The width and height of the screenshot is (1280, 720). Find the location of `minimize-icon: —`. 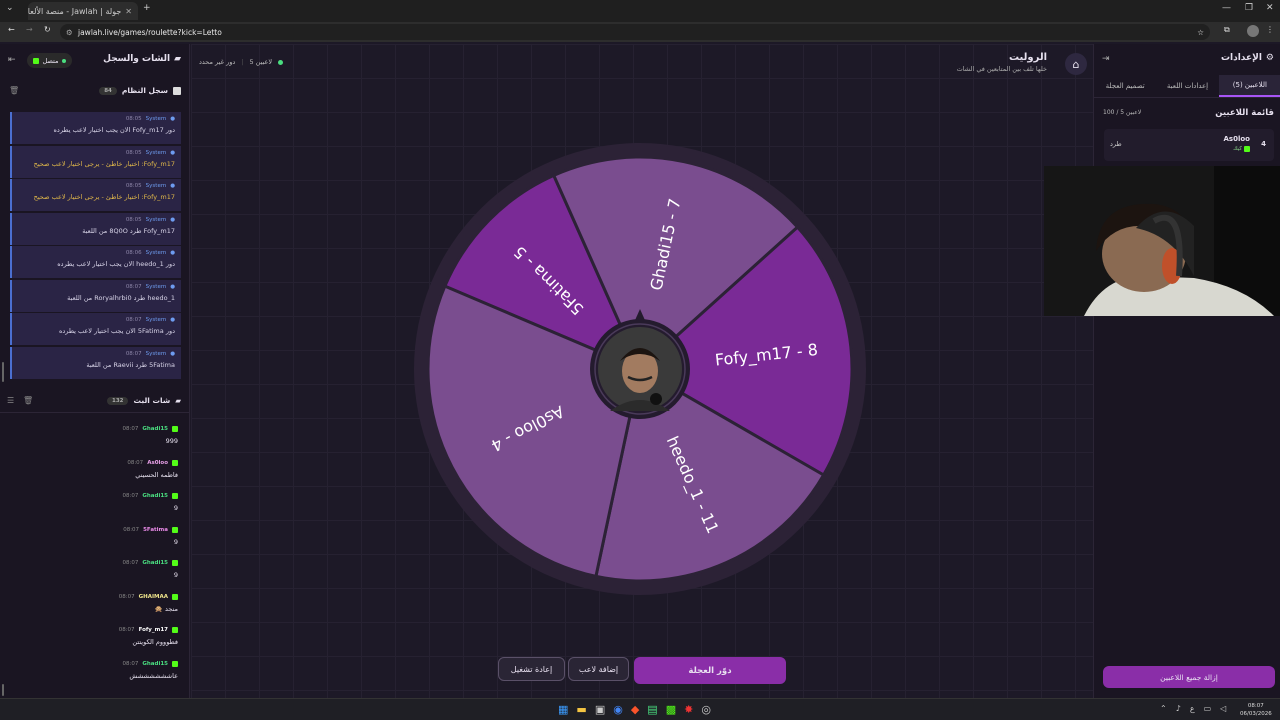

minimize-icon: — is located at coordinates (1226, 8).